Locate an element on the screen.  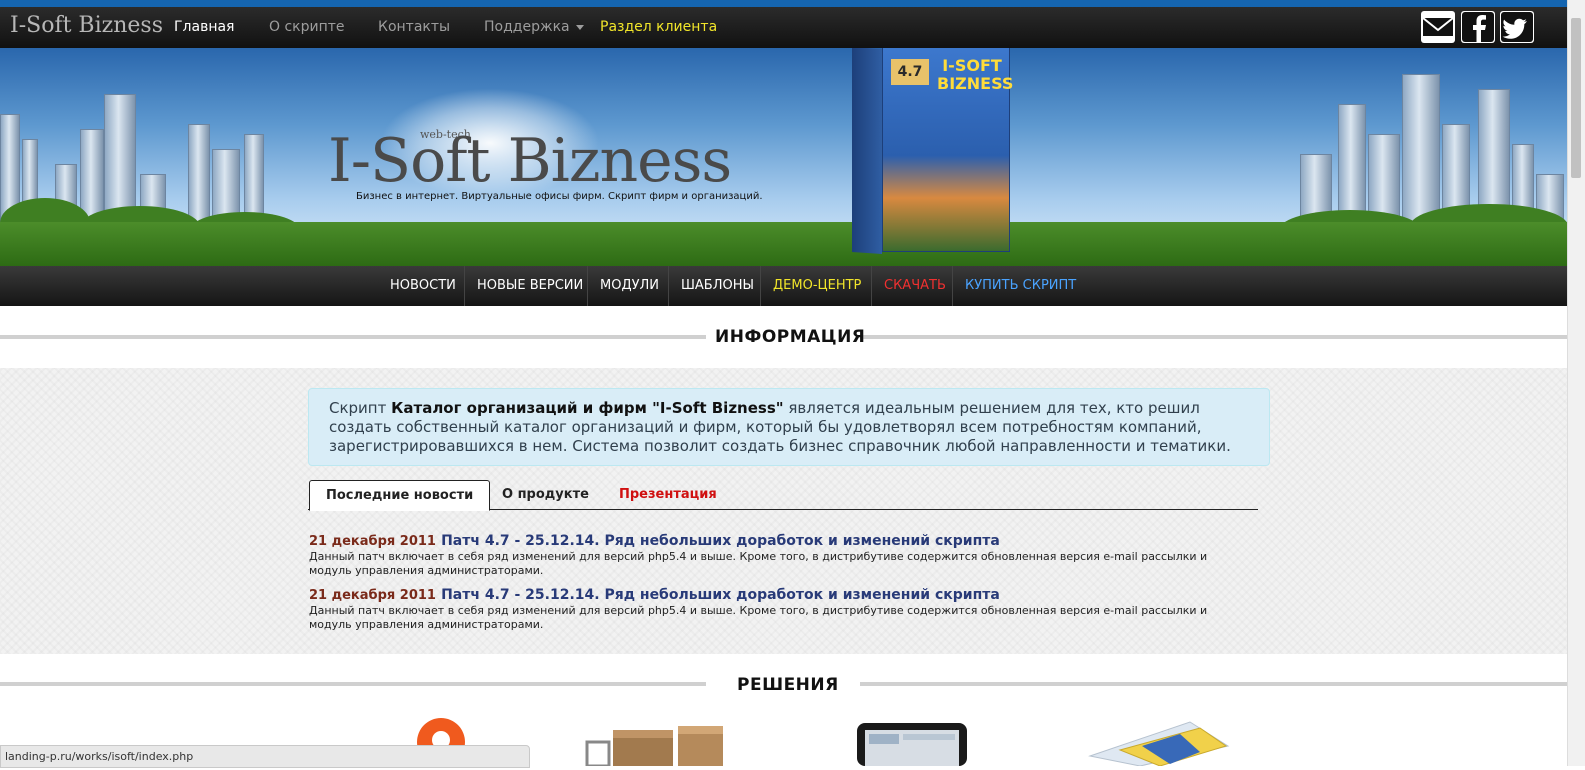
tab-about-product: О продукте is located at coordinates (545, 495).